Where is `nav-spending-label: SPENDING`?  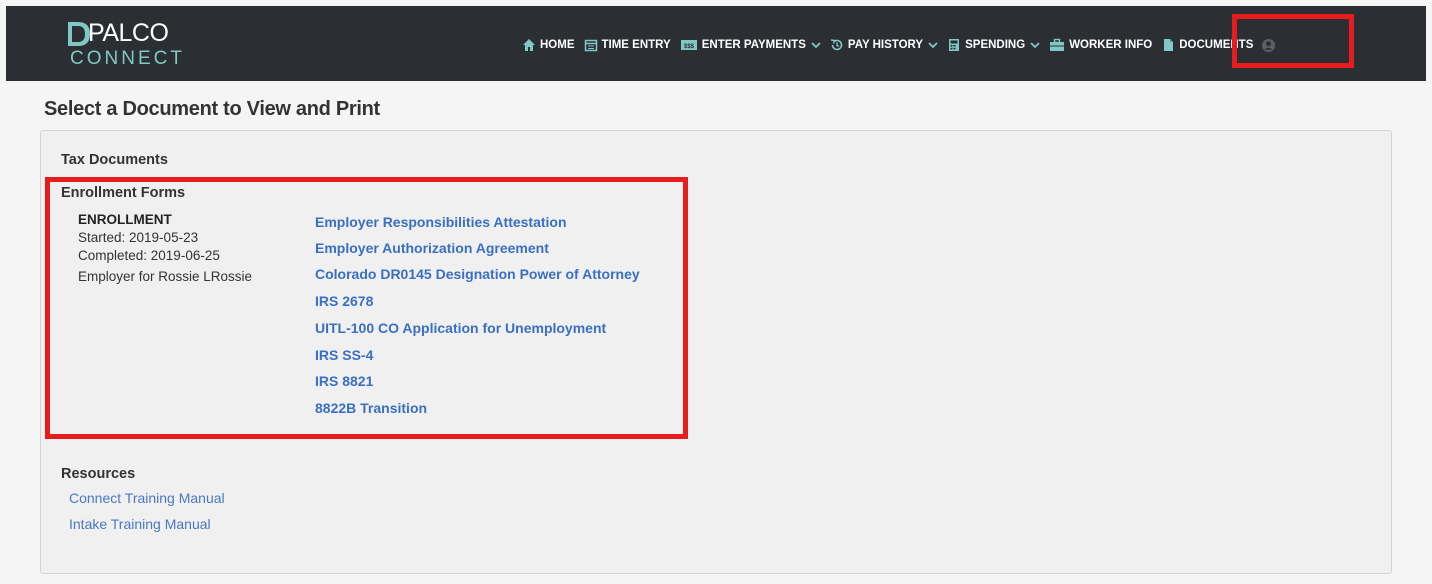
nav-spending-label: SPENDING is located at coordinates (995, 45).